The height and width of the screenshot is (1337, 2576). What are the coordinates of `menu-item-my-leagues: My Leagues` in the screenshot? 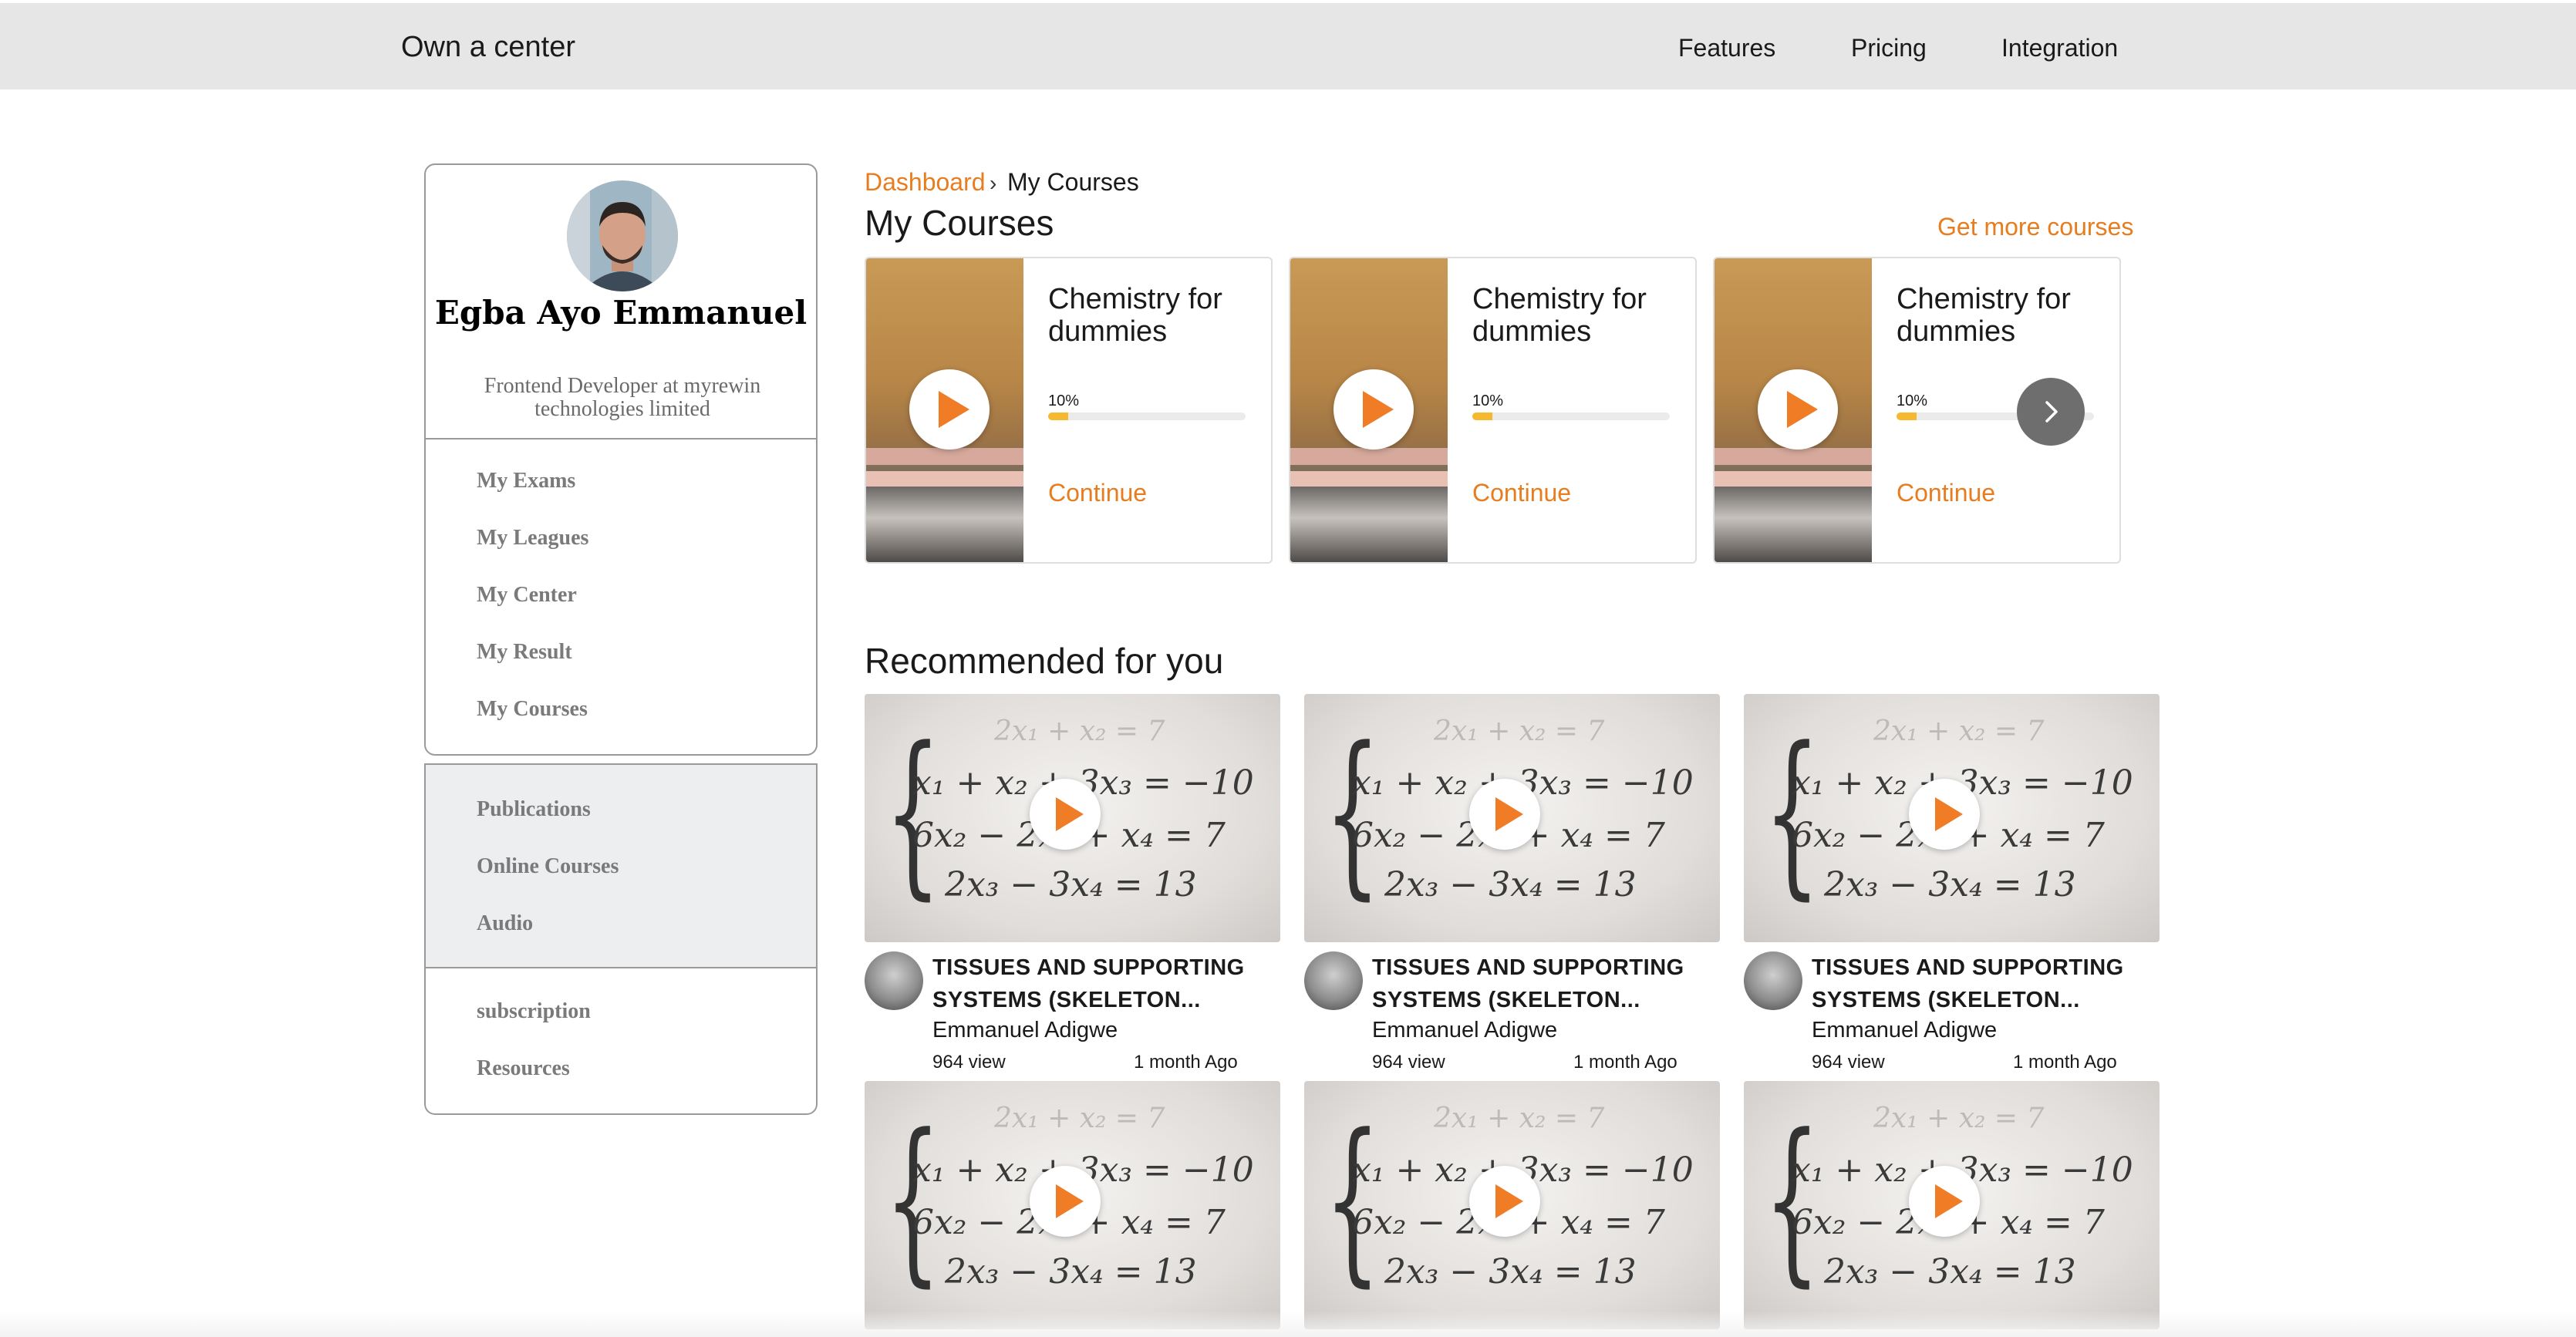 It's located at (532, 538).